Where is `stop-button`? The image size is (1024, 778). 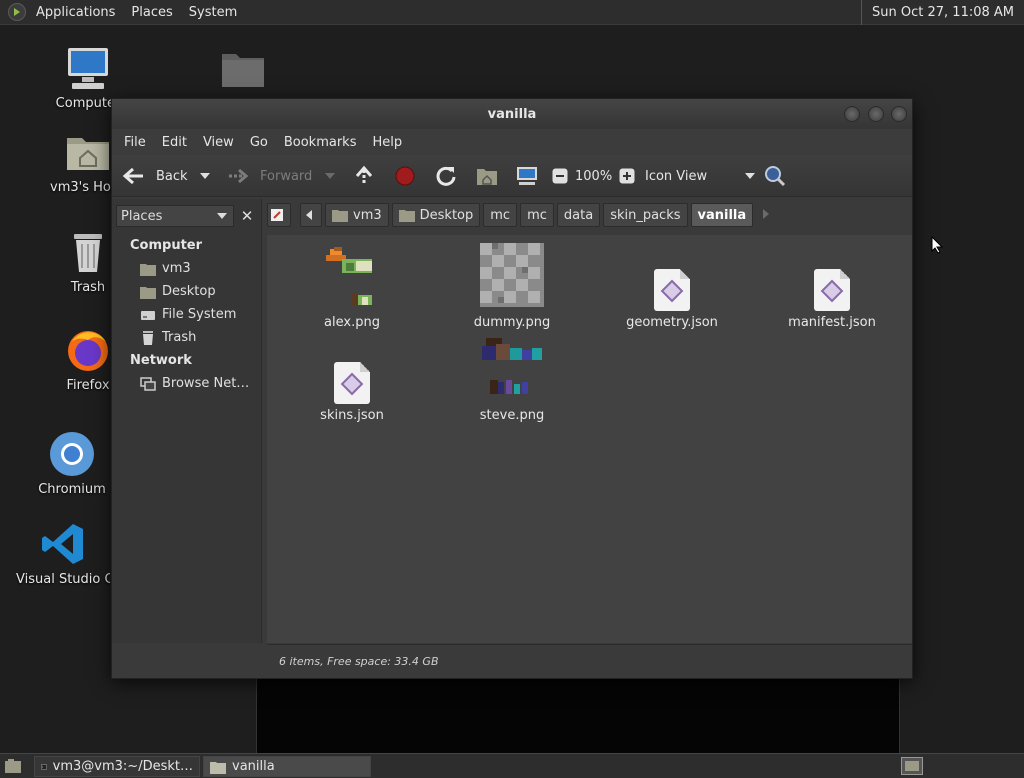
stop-button is located at coordinates (405, 176).